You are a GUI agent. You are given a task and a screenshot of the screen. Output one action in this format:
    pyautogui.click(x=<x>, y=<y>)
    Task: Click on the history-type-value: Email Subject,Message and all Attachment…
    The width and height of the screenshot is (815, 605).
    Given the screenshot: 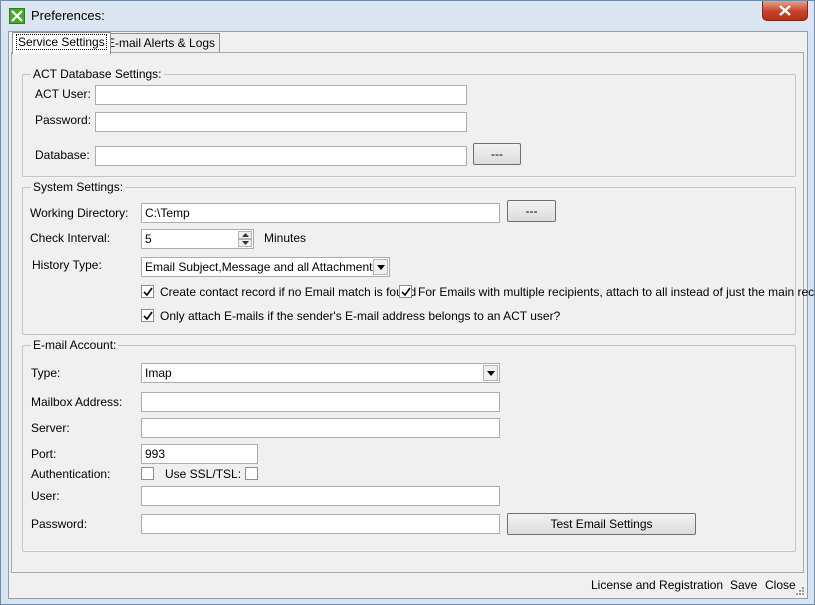 What is the action you would take?
    pyautogui.click(x=262, y=267)
    